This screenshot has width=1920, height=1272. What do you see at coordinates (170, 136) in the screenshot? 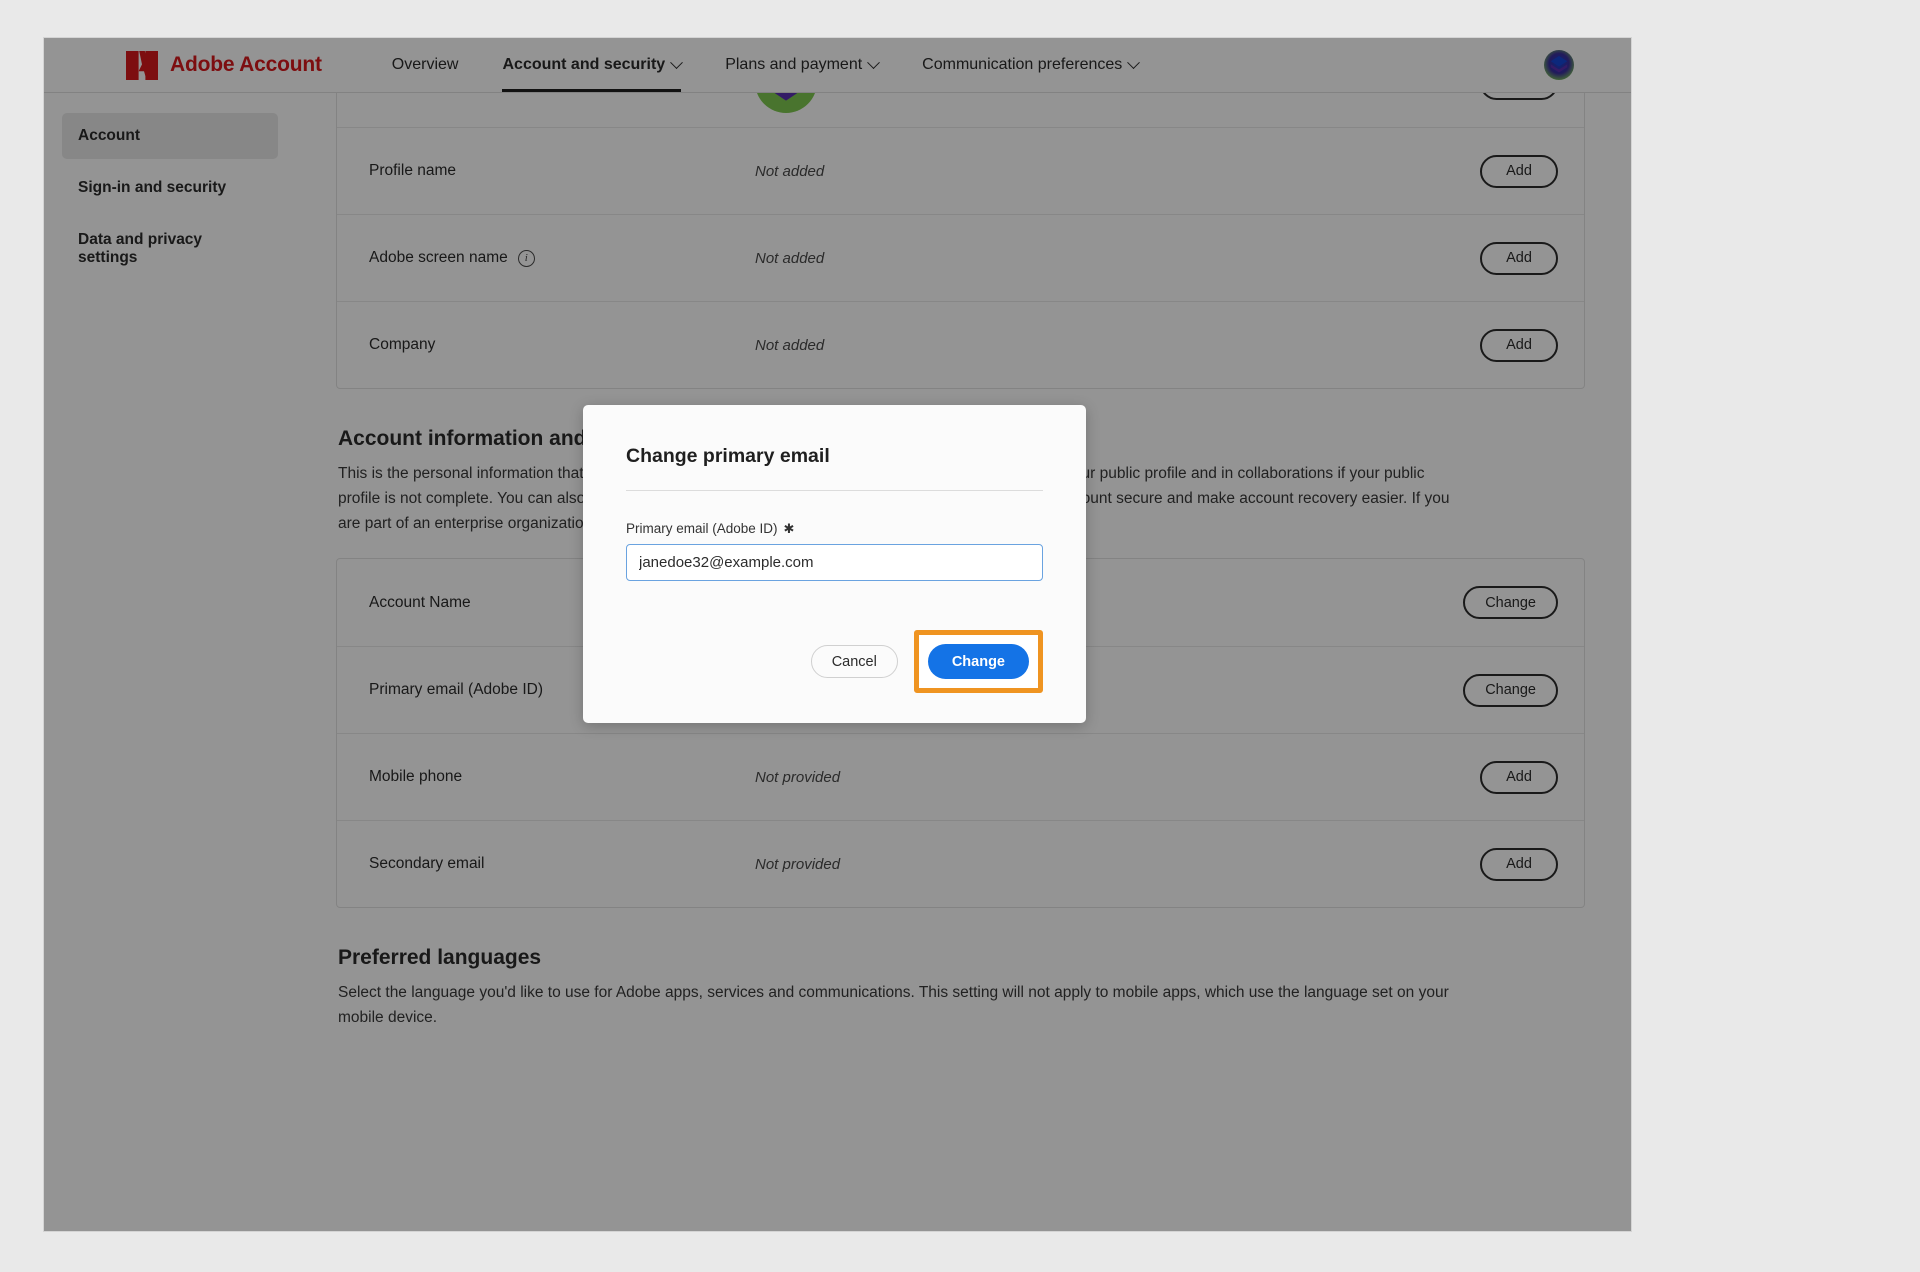
I see `sidebar-item-account: Account` at bounding box center [170, 136].